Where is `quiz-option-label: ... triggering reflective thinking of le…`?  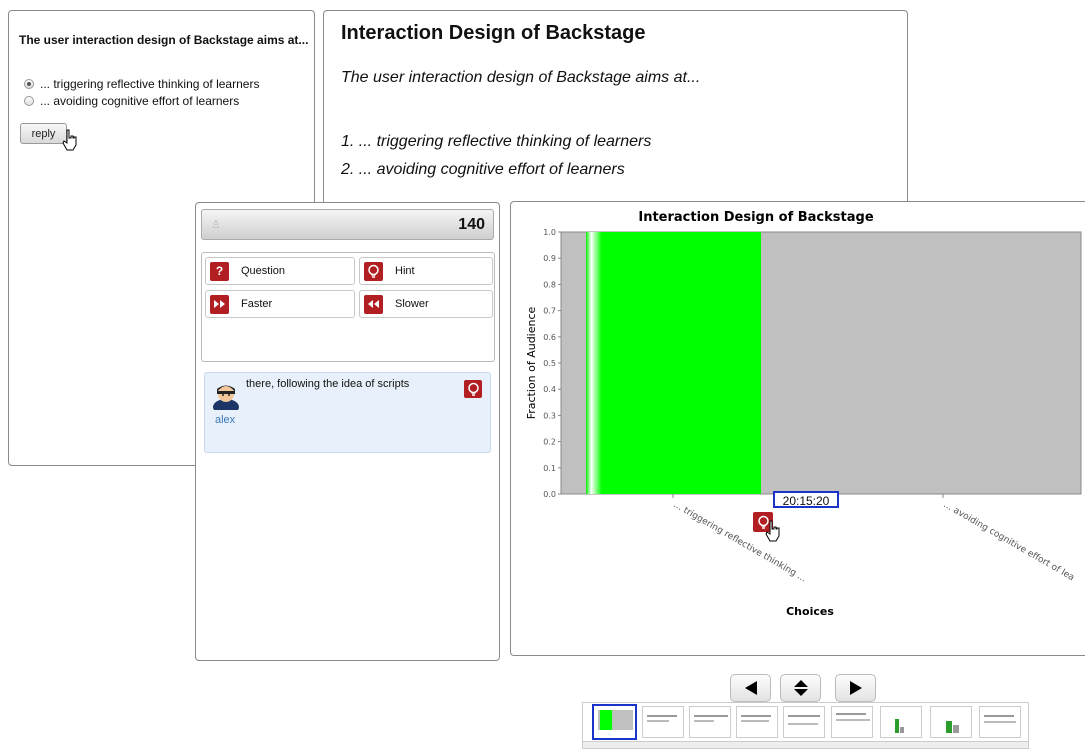
quiz-option-label: ... triggering reflective thinking of le… is located at coordinates (150, 84).